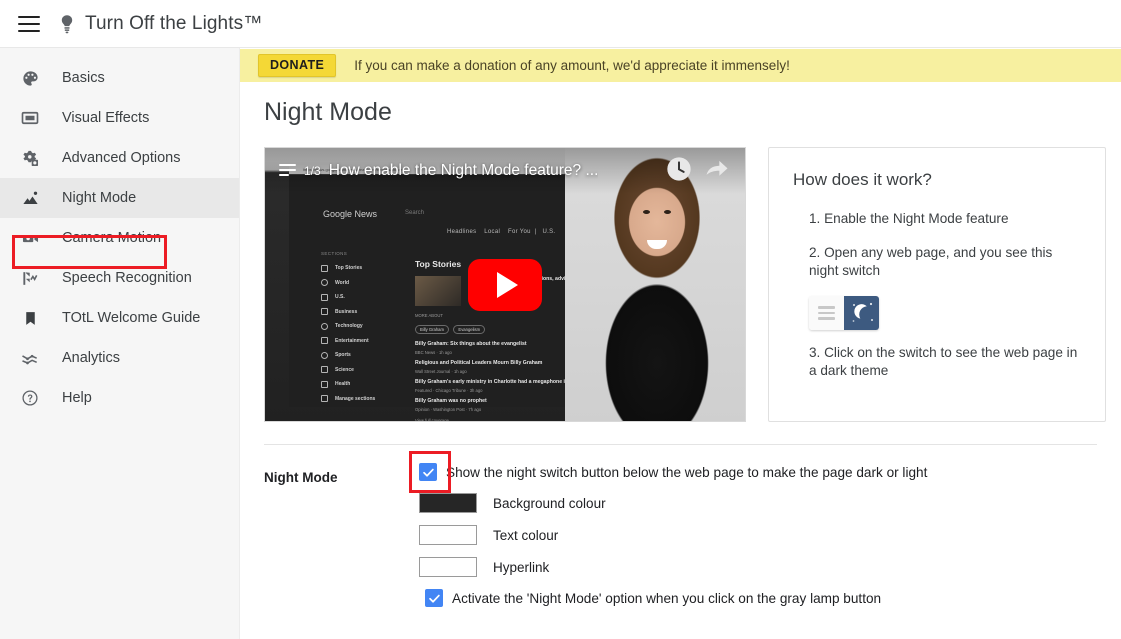  What do you see at coordinates (127, 278) in the screenshot?
I see `sidebar-item-label: Speech Recognition` at bounding box center [127, 278].